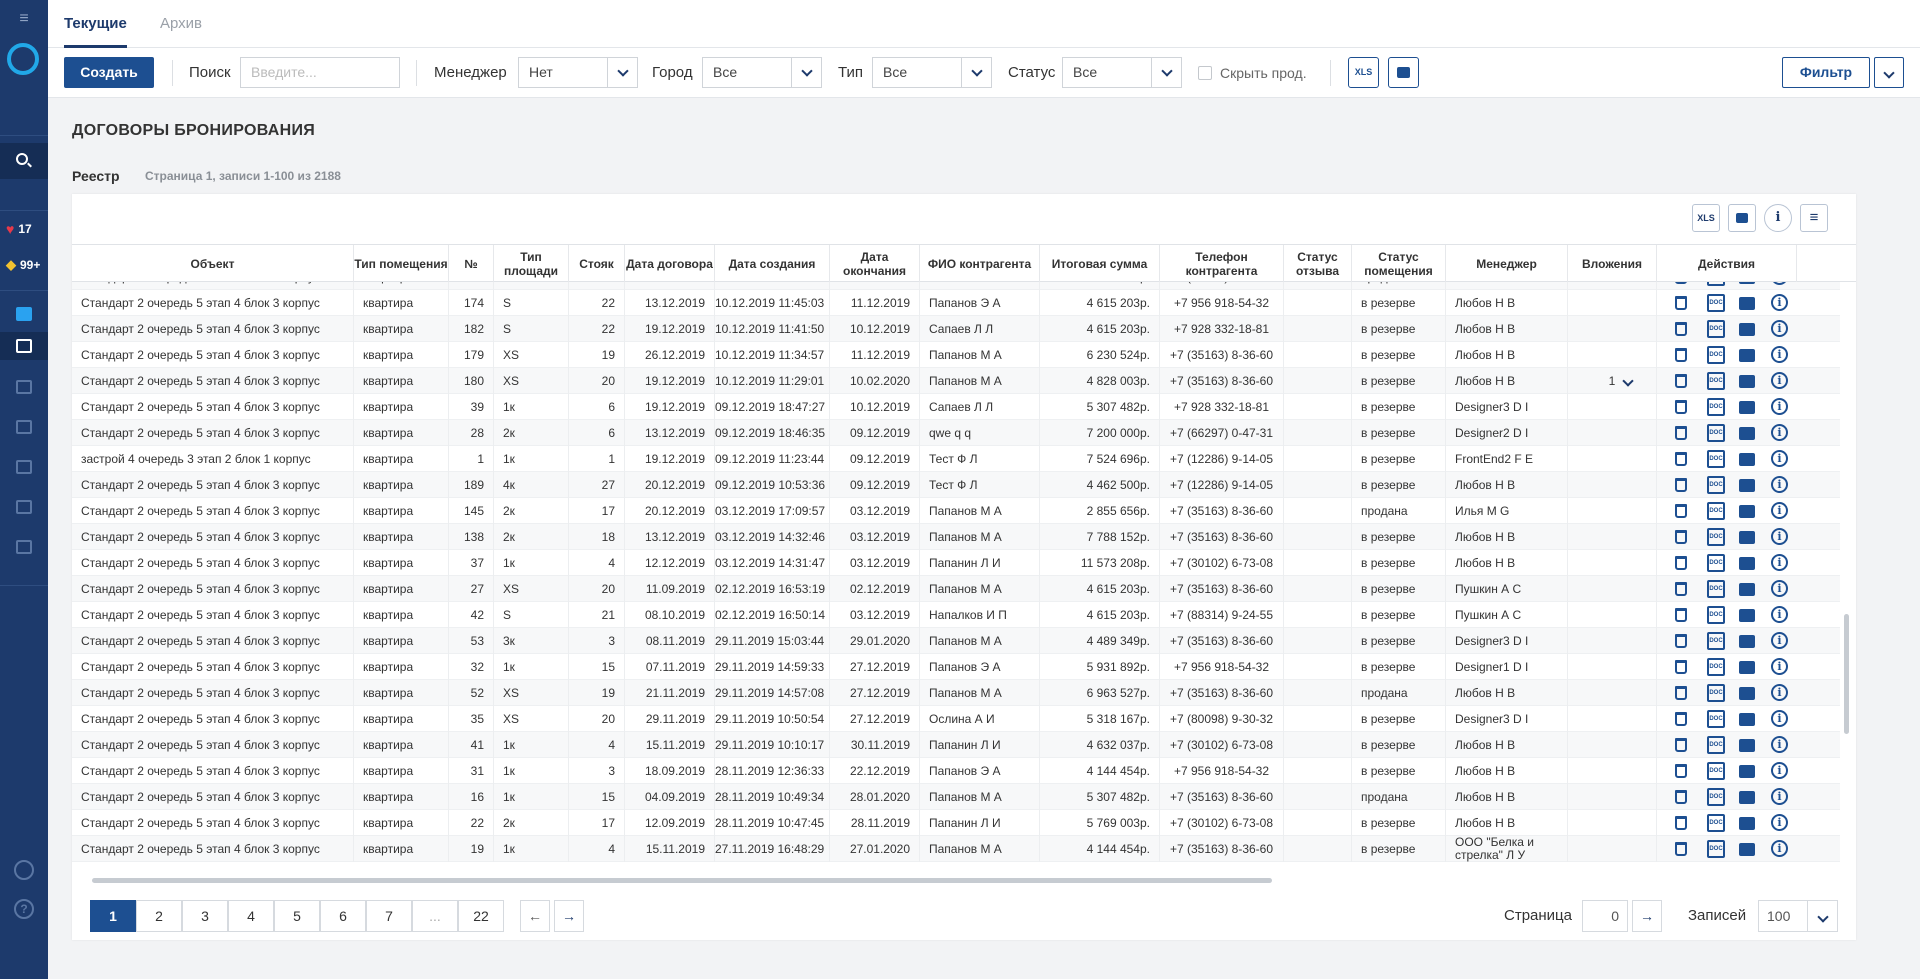 The width and height of the screenshot is (1920, 979). Describe the element at coordinates (1399, 264) in the screenshot. I see `column-header-room-status: Статус помещения` at that location.